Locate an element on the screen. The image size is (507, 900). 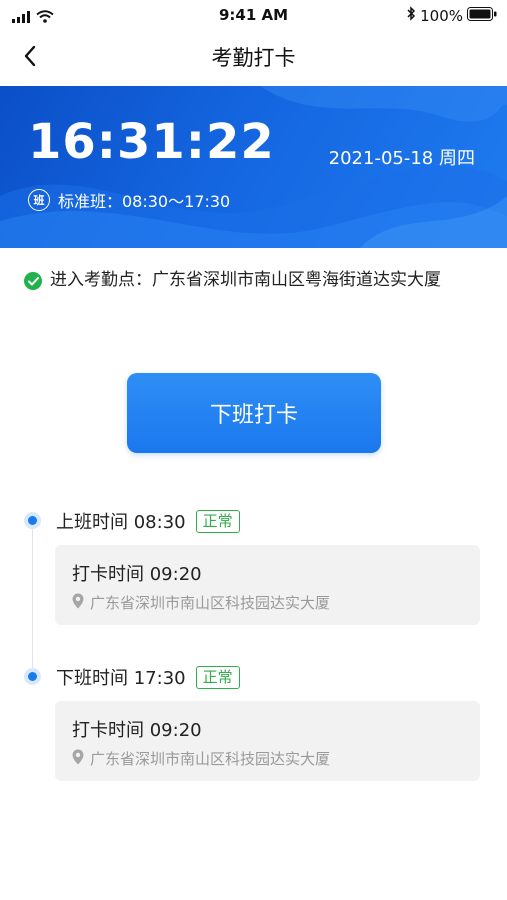
record-heading: 下班时间 17:30 正常 is located at coordinates (148, 677).